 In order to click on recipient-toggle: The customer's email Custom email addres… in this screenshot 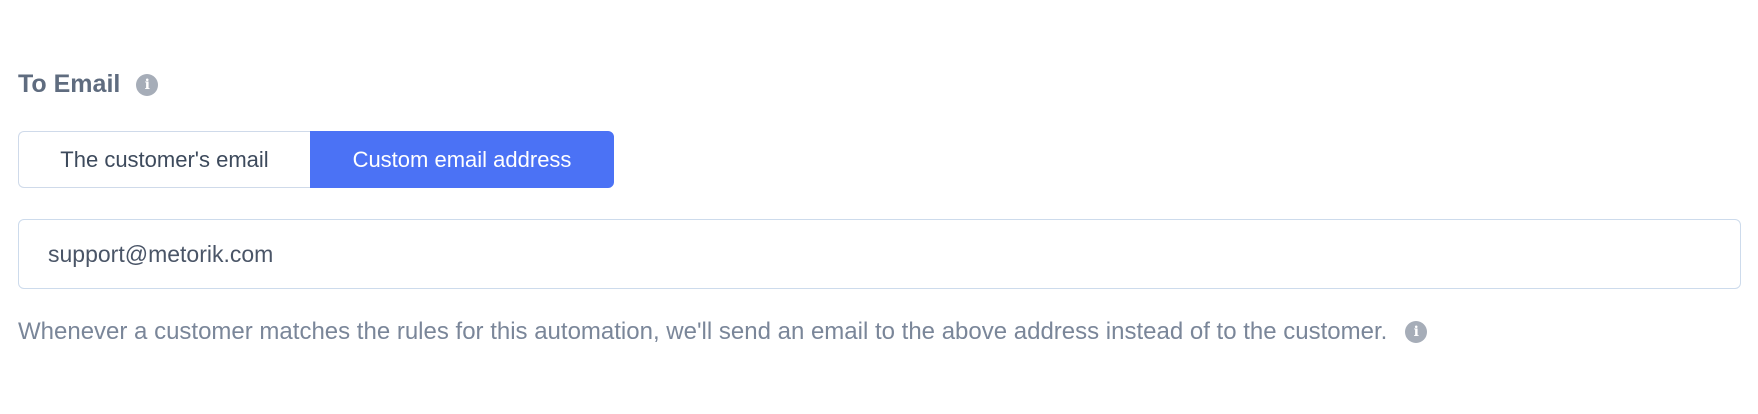, I will do `click(316, 159)`.